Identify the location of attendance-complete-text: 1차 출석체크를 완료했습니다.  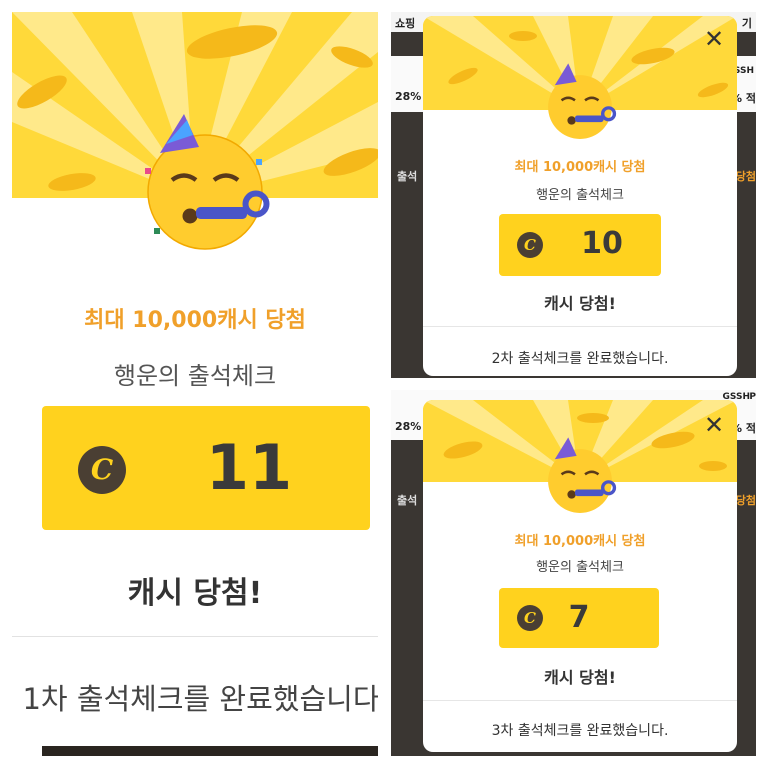
(200, 699).